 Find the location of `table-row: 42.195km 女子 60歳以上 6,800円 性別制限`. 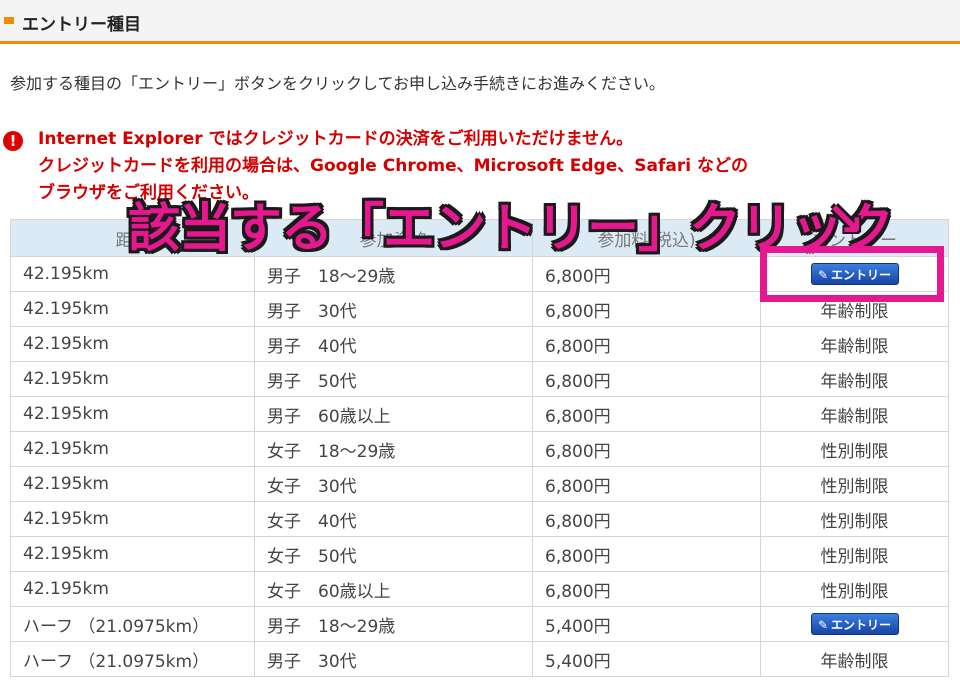

table-row: 42.195km 女子 60歳以上 6,800円 性別制限 is located at coordinates (479, 589).